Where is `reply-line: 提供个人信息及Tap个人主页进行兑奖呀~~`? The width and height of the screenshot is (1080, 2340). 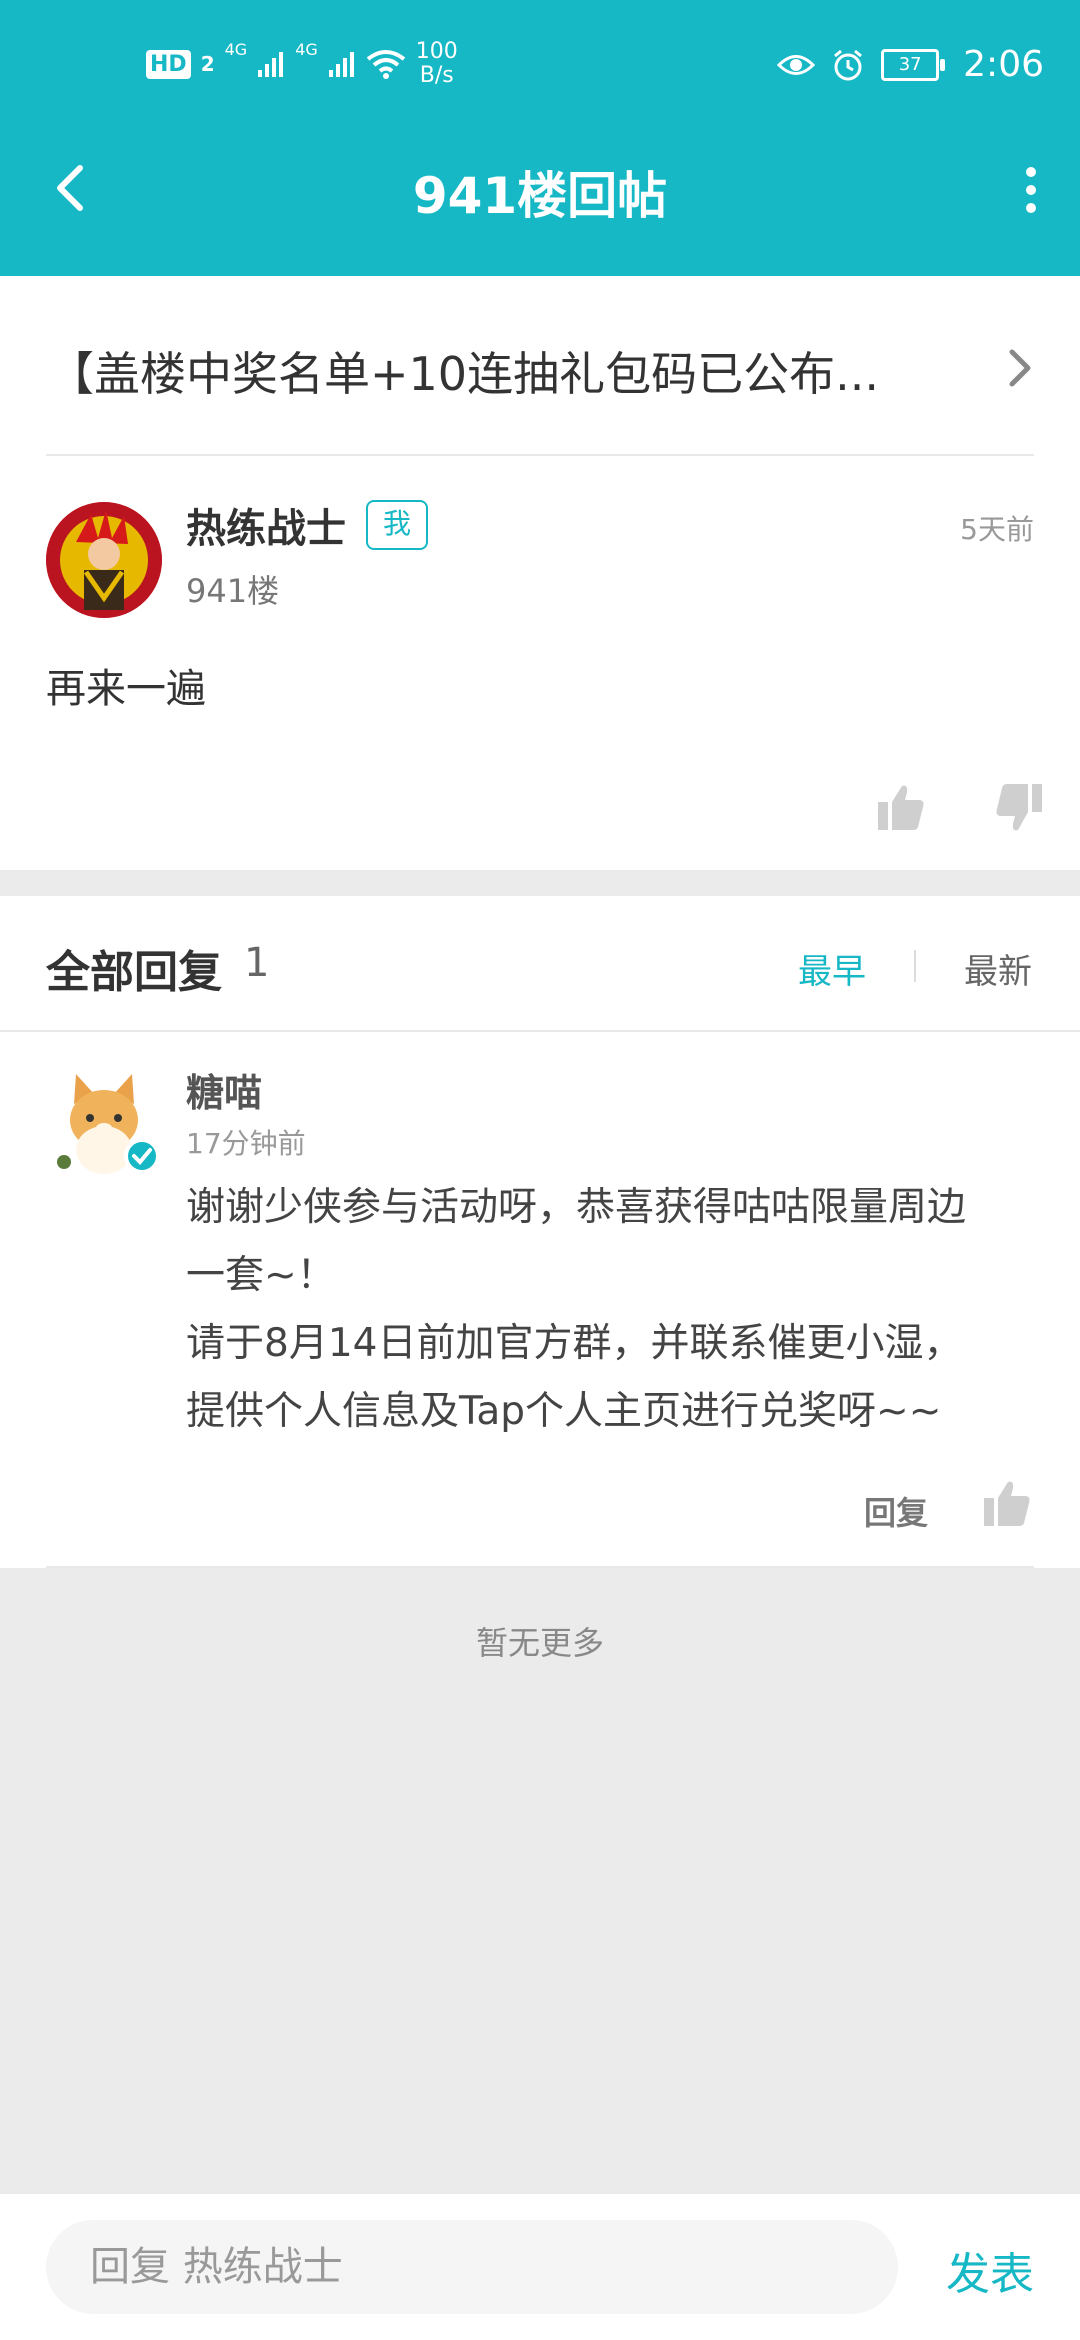
reply-line: 提供个人信息及Tap个人主页进行兑奖呀~~ is located at coordinates (564, 1411).